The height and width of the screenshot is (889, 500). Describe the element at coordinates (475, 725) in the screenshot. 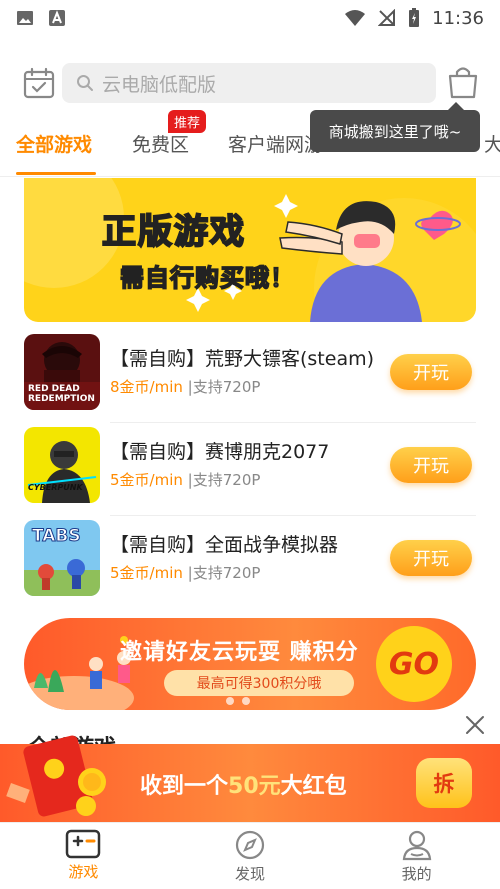

I see `close-icon` at that location.